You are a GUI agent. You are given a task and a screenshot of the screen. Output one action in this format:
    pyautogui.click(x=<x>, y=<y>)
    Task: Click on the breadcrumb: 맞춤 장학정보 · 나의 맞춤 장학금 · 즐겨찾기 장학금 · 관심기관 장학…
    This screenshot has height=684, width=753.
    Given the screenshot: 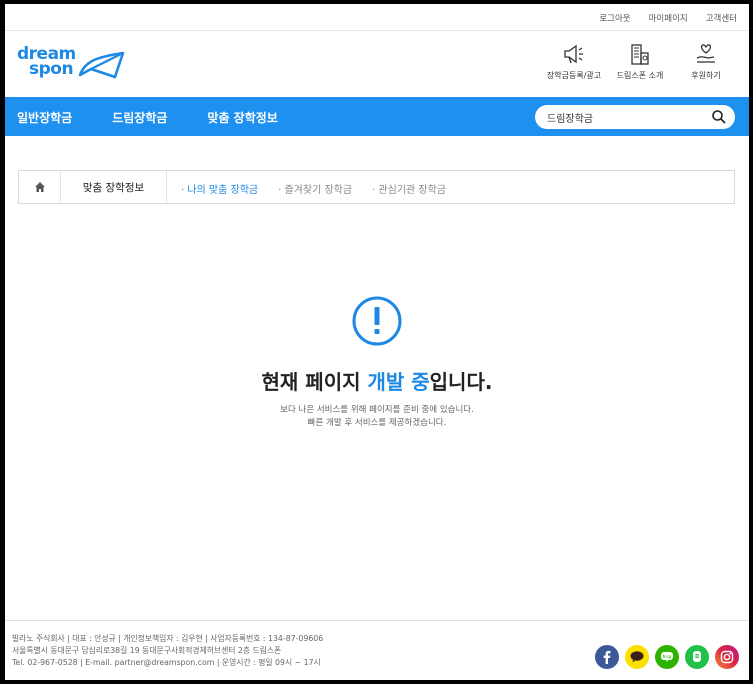 What is the action you would take?
    pyautogui.click(x=376, y=187)
    